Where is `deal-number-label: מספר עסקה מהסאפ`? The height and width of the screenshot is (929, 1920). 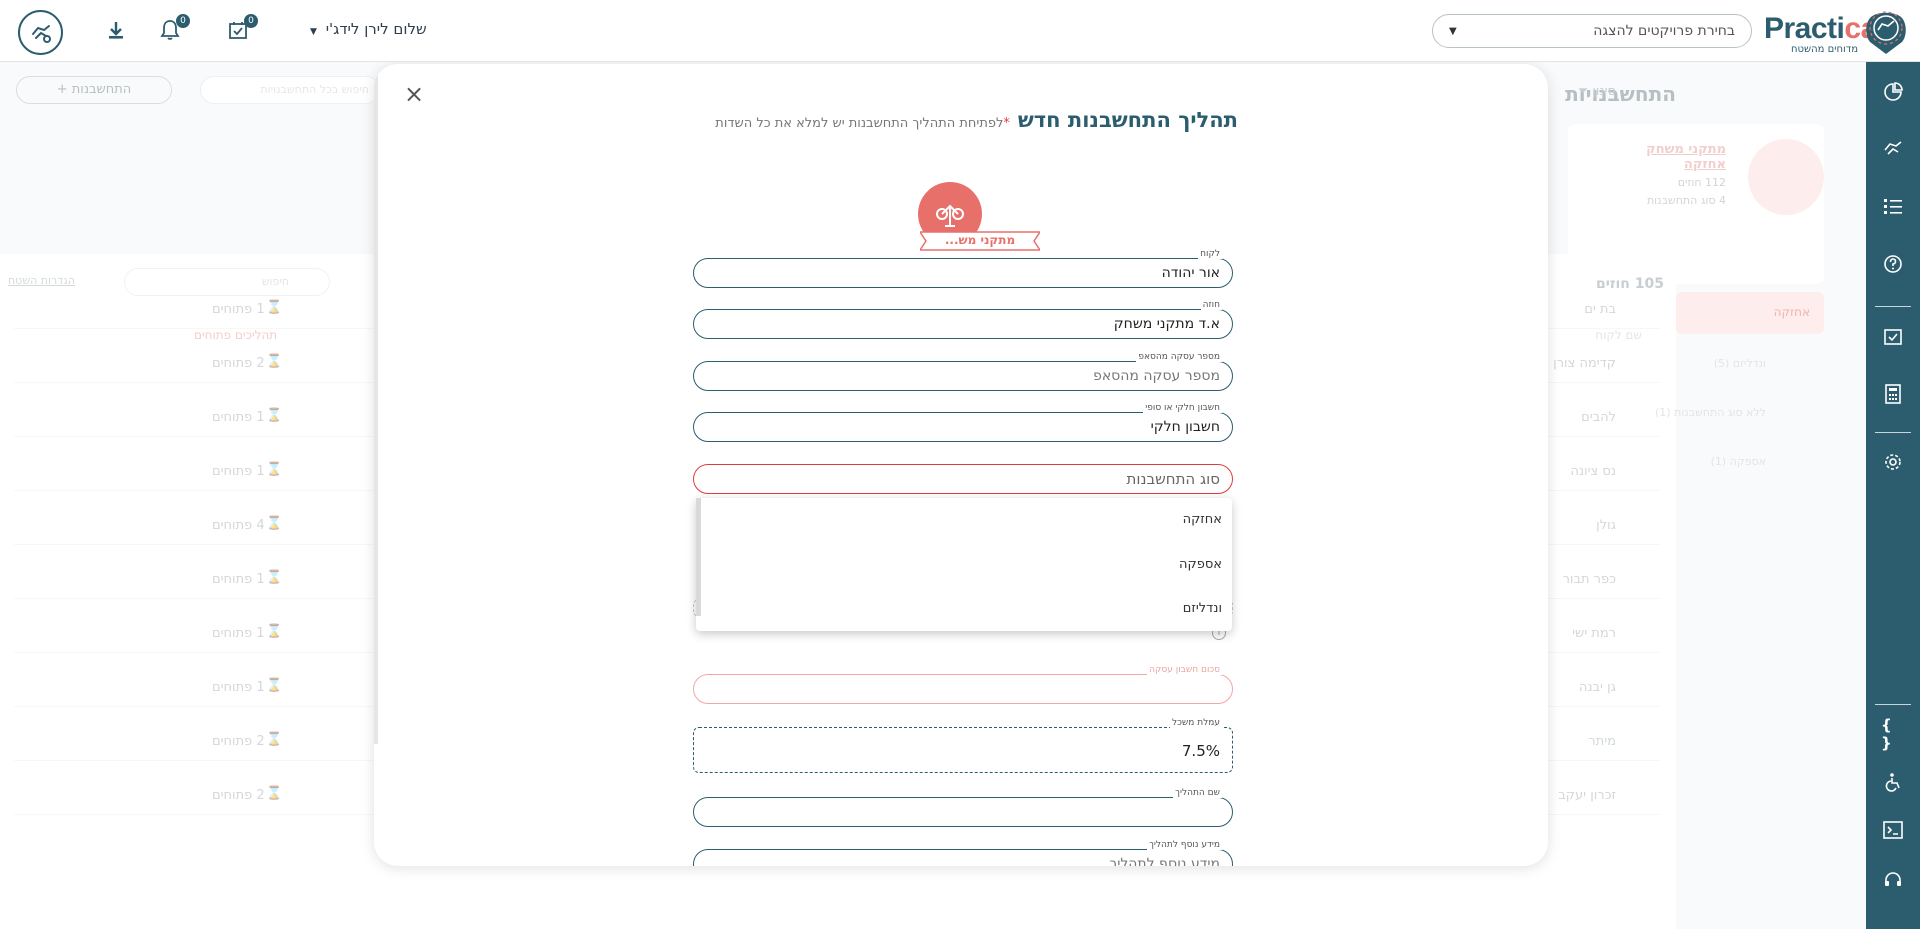
deal-number-label: מספר עסקה מהסאפ is located at coordinates (1179, 357).